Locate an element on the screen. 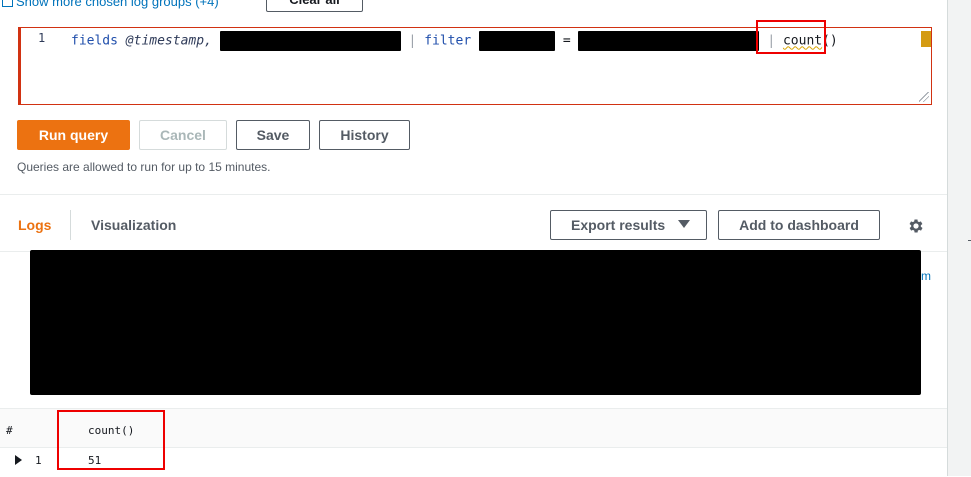 This screenshot has height=477, width=971. redacted-filter-field is located at coordinates (517, 41).